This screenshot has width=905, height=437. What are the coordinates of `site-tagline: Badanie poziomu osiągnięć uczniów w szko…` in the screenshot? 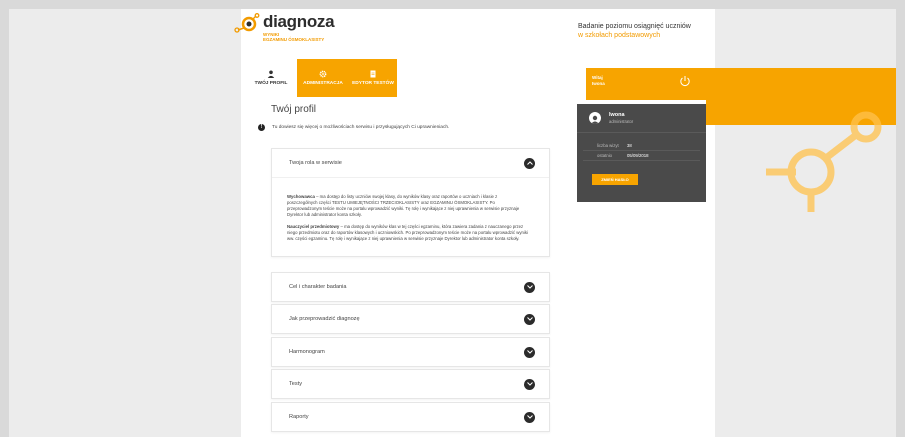 It's located at (634, 31).